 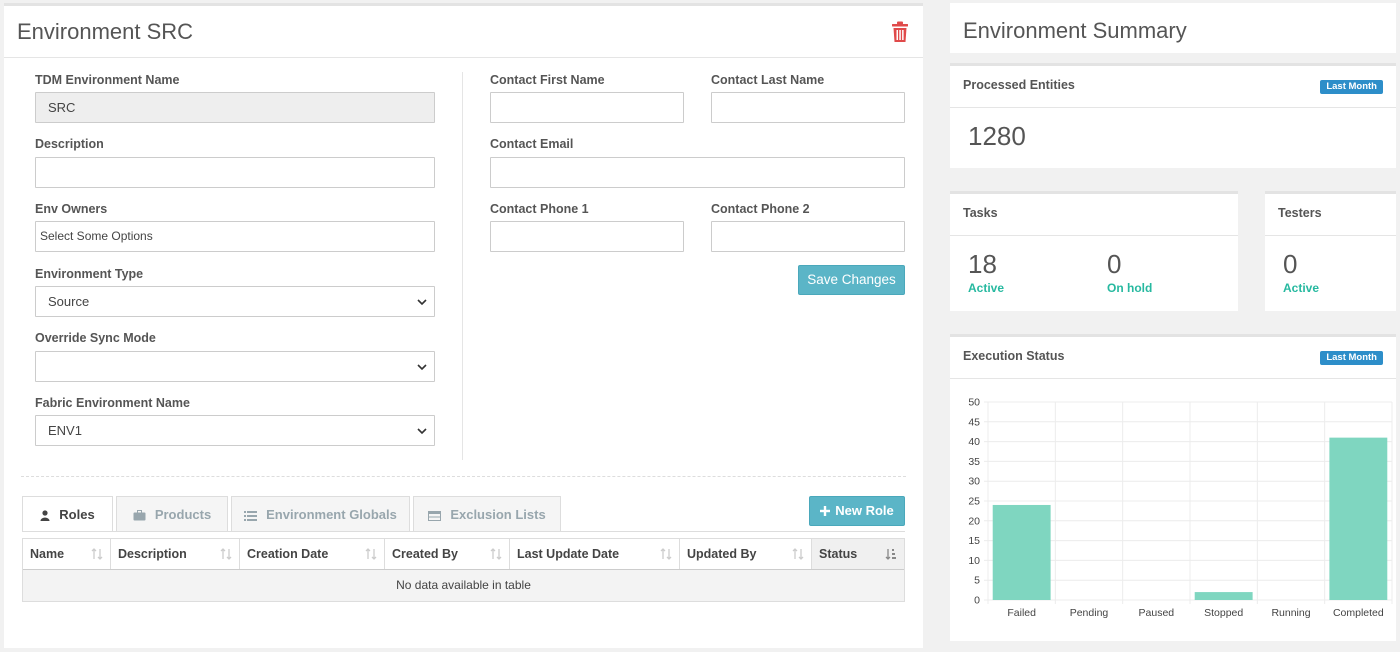 I want to click on tab-roles: Roles, so click(x=67, y=514).